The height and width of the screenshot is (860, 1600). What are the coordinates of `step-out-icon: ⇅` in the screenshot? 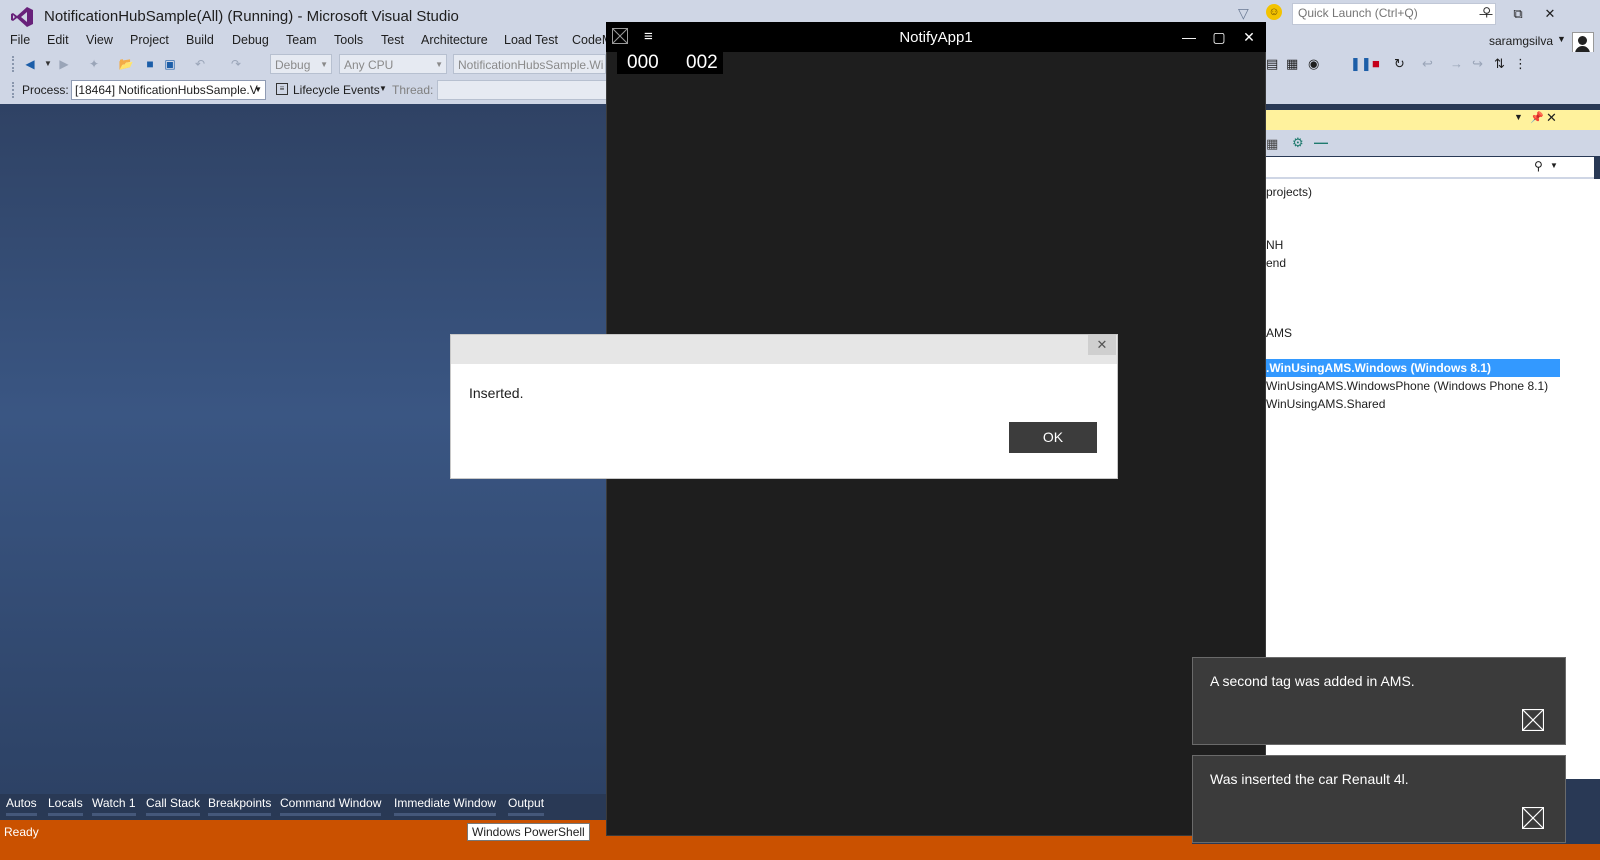 It's located at (1499, 64).